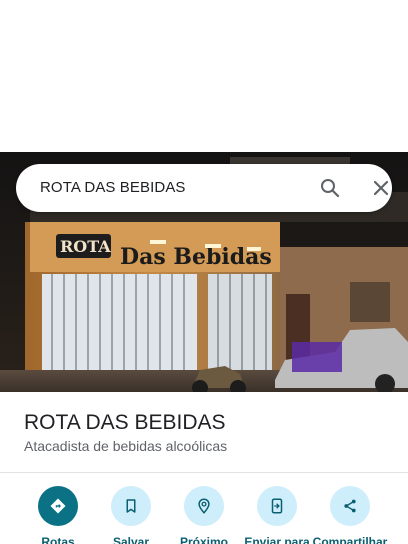 Image resolution: width=408 pixels, height=544 pixels. I want to click on search-icon, so click(330, 188).